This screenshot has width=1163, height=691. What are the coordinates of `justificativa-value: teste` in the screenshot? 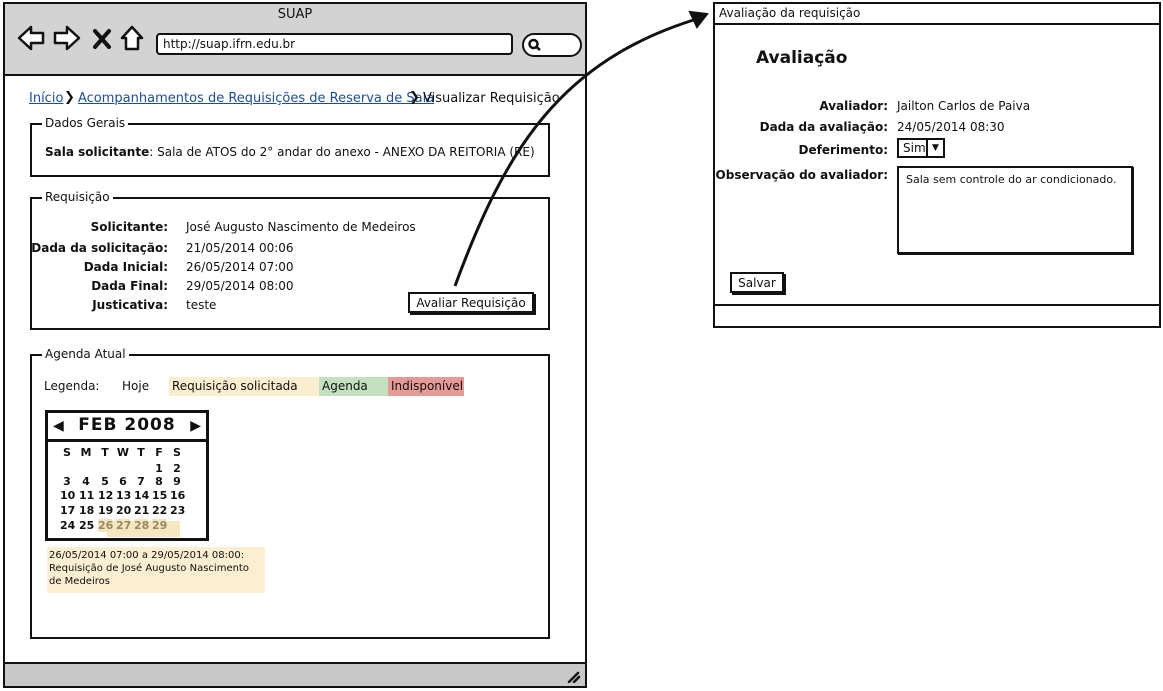 It's located at (201, 305).